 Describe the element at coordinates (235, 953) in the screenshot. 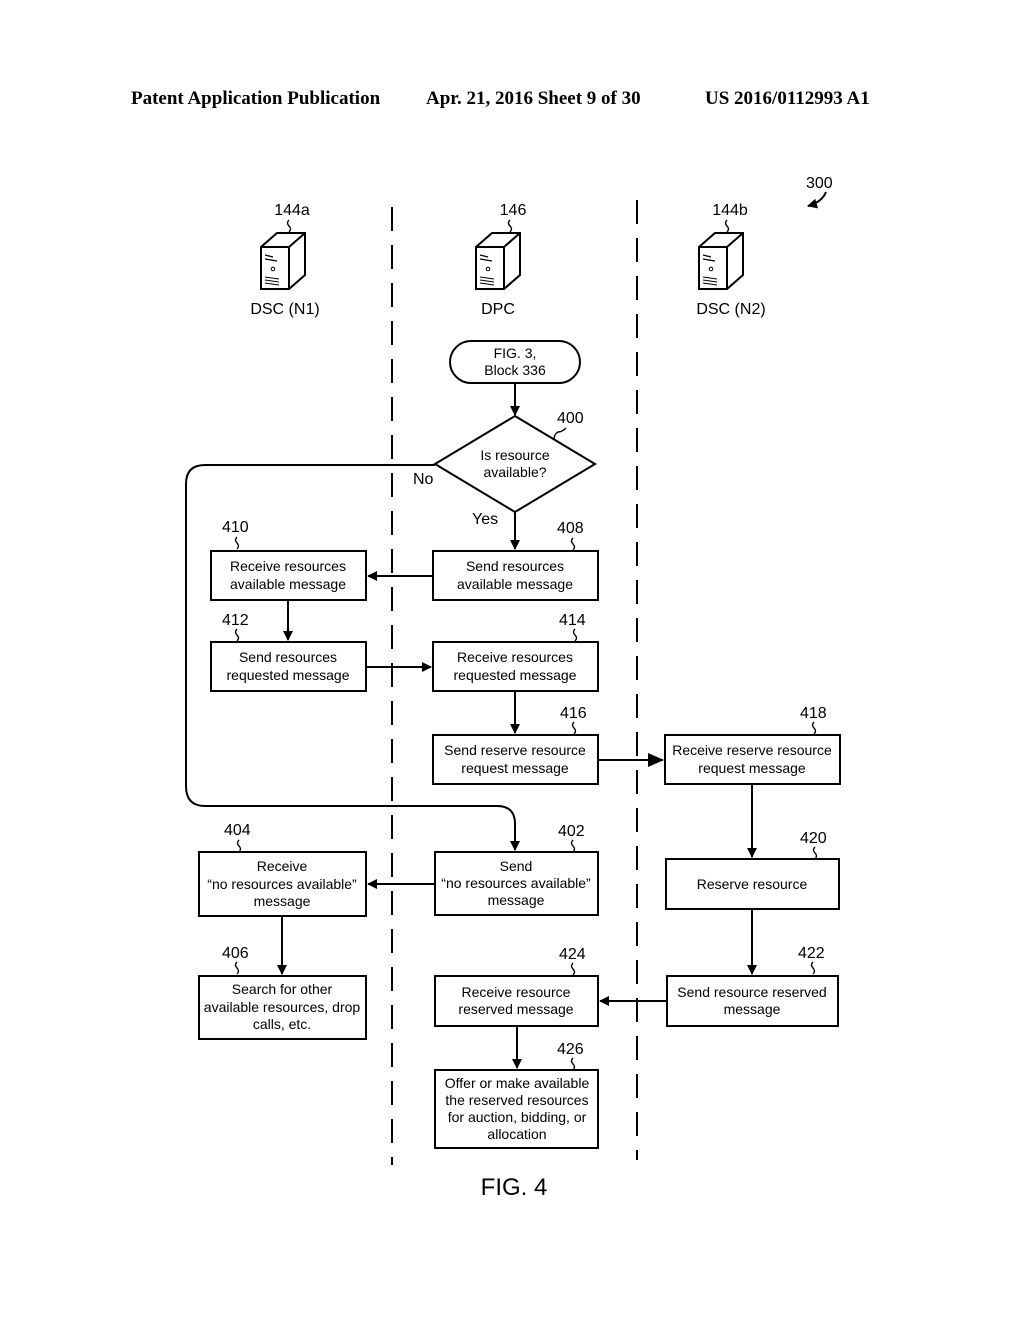

I see `svg-text: 406` at that location.